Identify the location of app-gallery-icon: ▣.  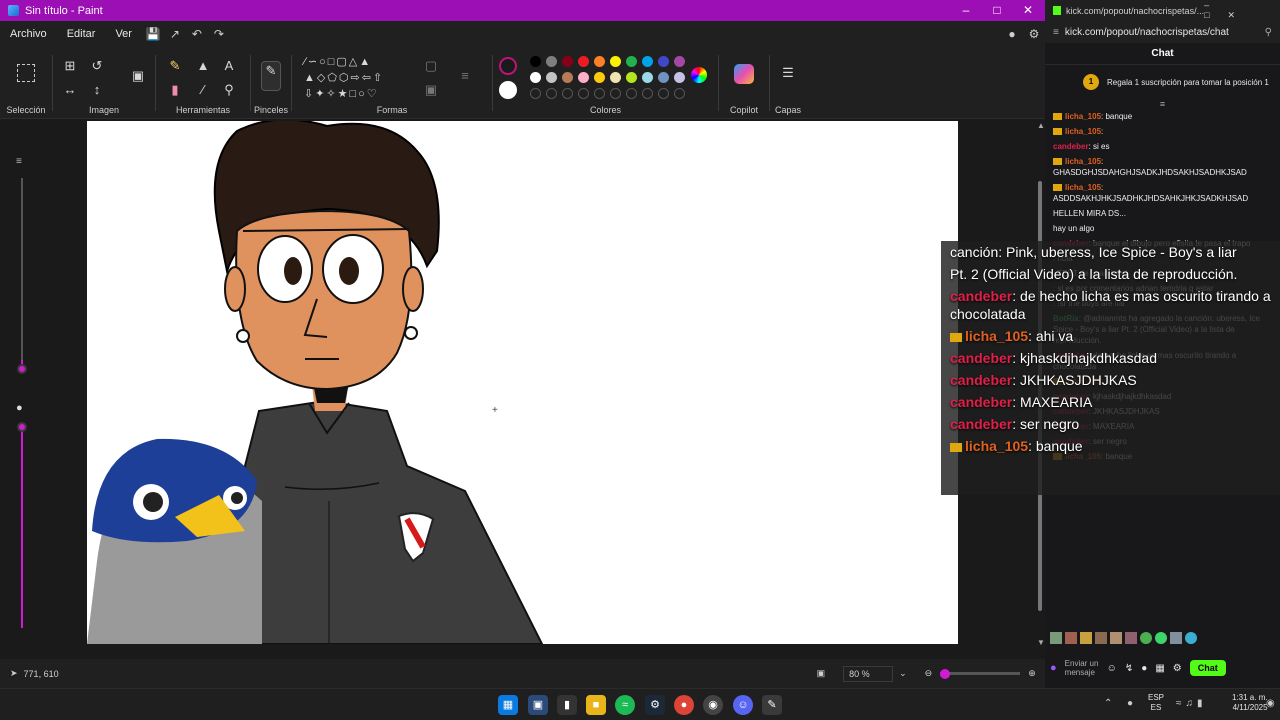
(538, 705).